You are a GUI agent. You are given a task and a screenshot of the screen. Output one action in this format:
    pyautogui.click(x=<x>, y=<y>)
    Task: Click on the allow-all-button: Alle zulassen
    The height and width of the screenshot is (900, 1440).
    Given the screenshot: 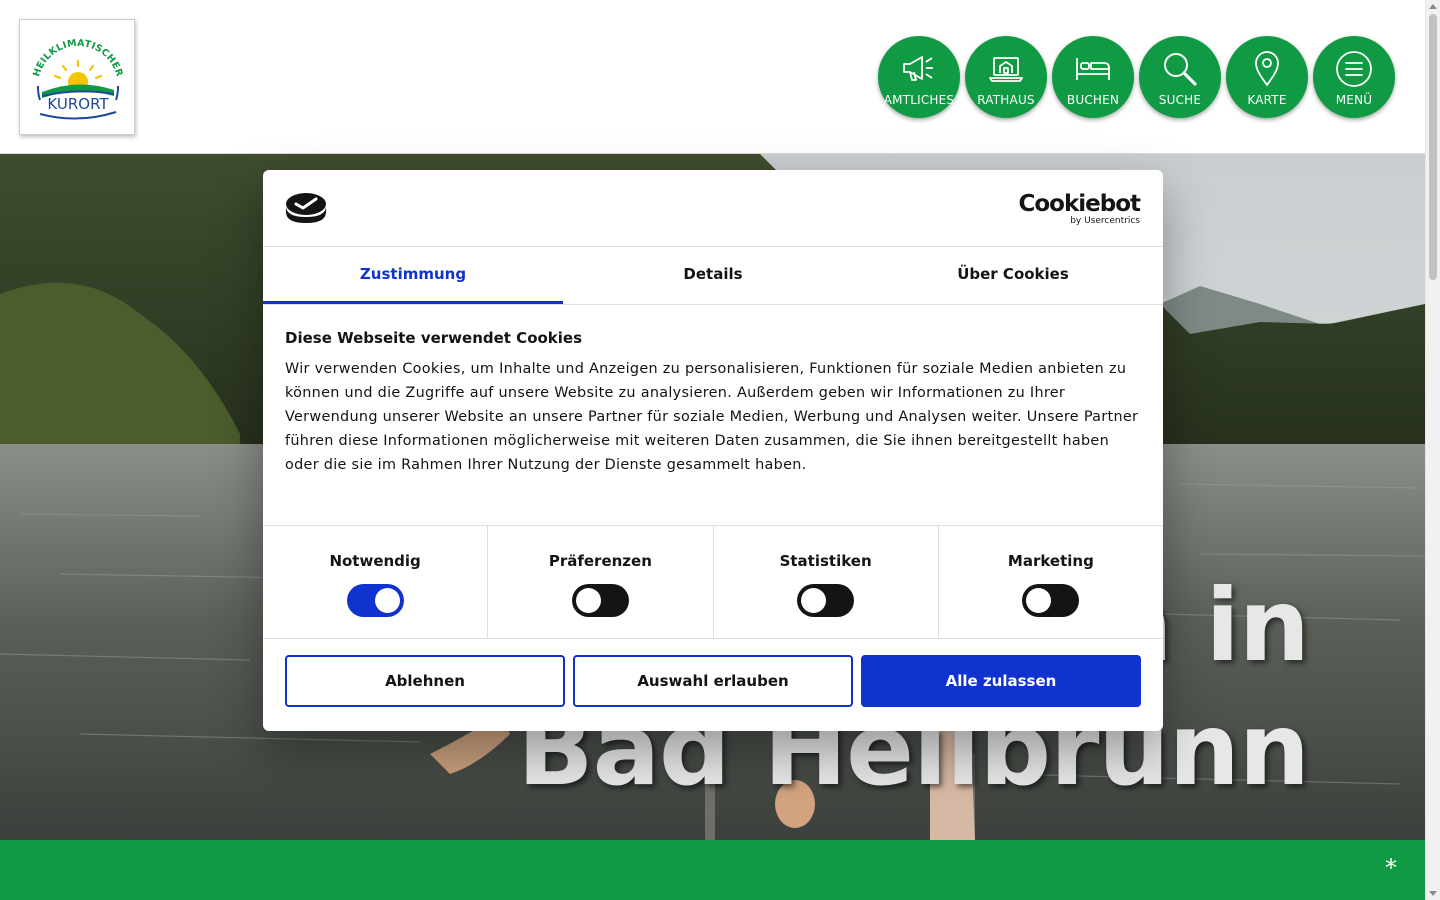 What is the action you would take?
    pyautogui.click(x=1001, y=681)
    